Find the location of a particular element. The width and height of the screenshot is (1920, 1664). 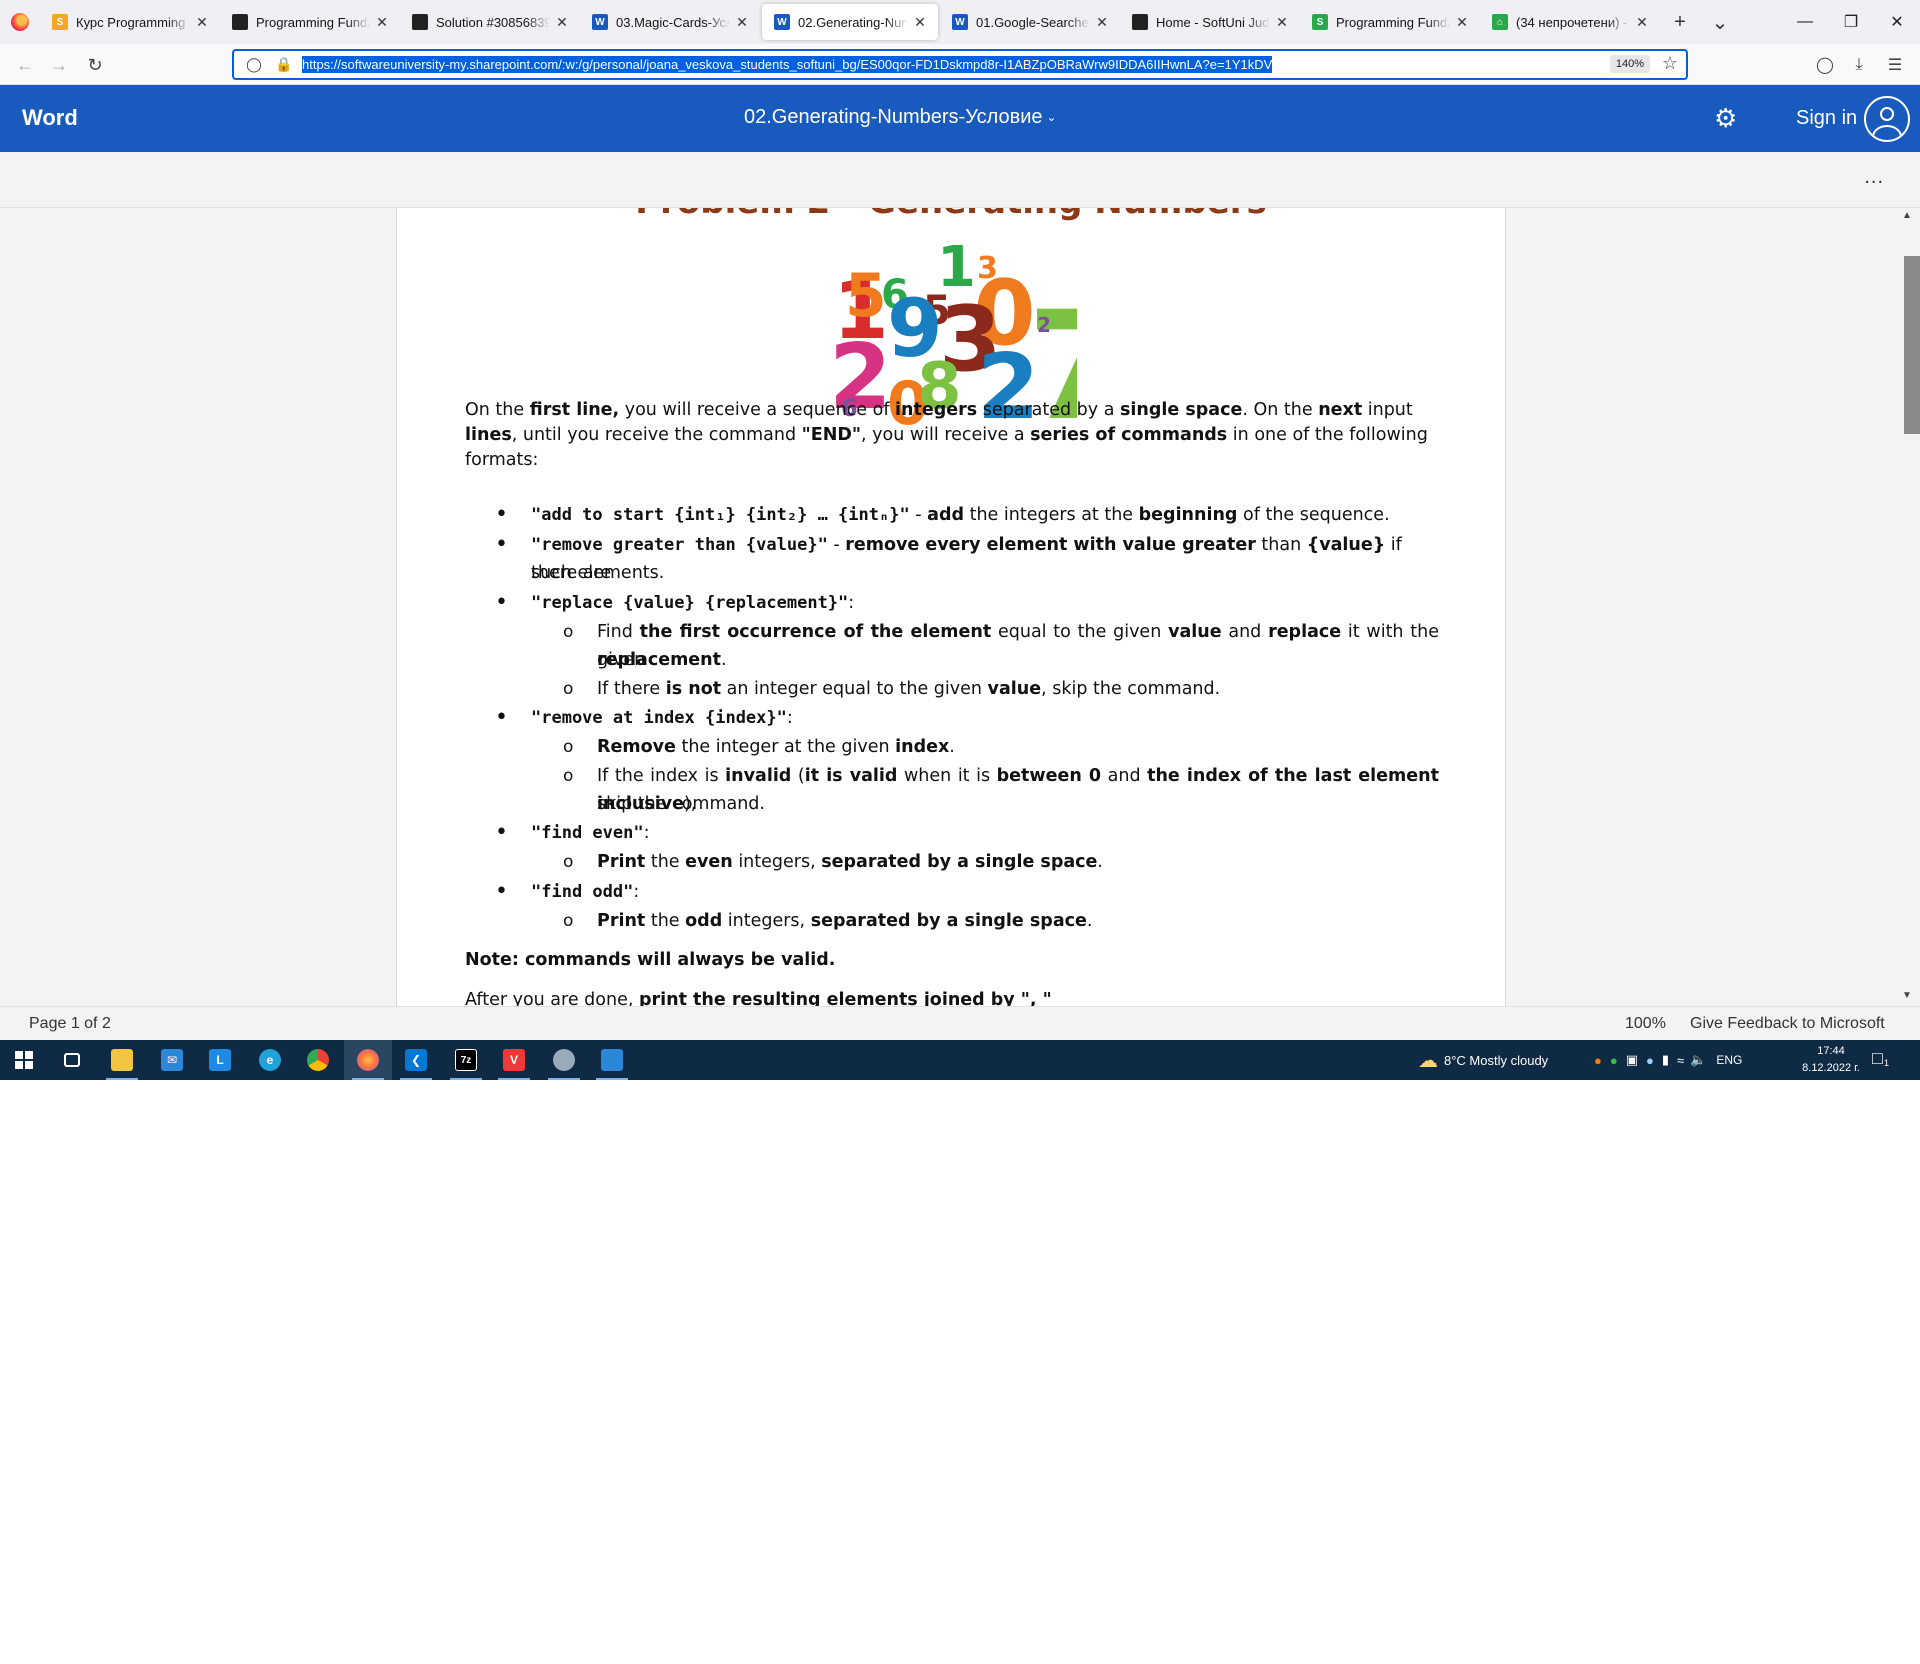

command-code: "replace {value} {replacement}" is located at coordinates (690, 603).